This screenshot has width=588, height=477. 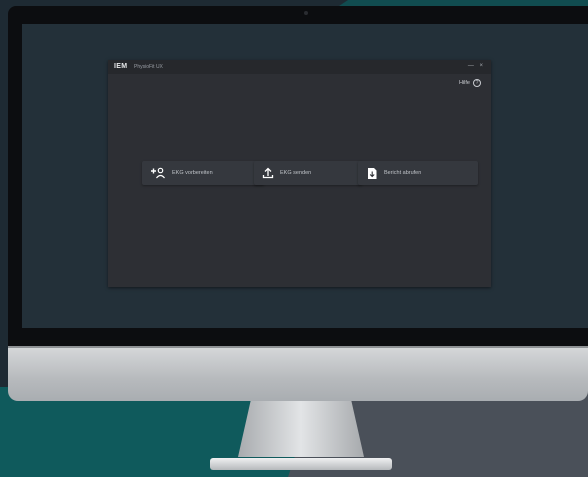 What do you see at coordinates (464, 83) in the screenshot?
I see `help-label: Hilfe` at bounding box center [464, 83].